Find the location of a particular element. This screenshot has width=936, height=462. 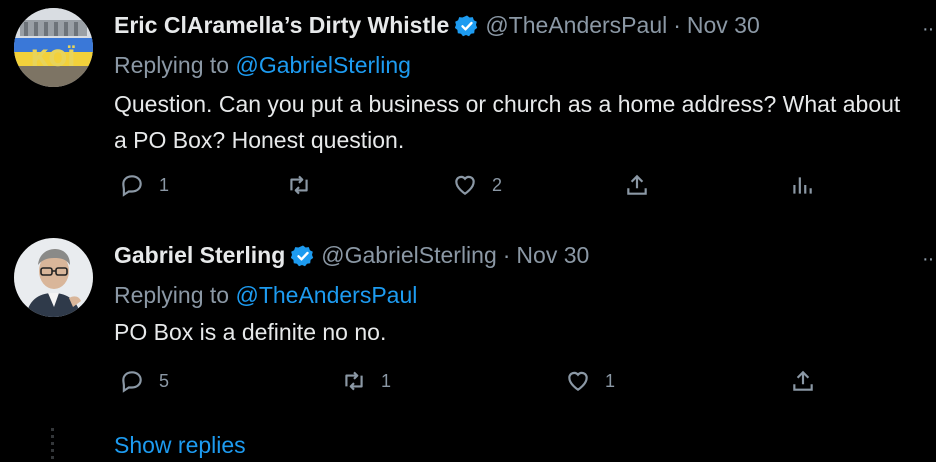

show-replies-link: Show replies is located at coordinates (180, 445).